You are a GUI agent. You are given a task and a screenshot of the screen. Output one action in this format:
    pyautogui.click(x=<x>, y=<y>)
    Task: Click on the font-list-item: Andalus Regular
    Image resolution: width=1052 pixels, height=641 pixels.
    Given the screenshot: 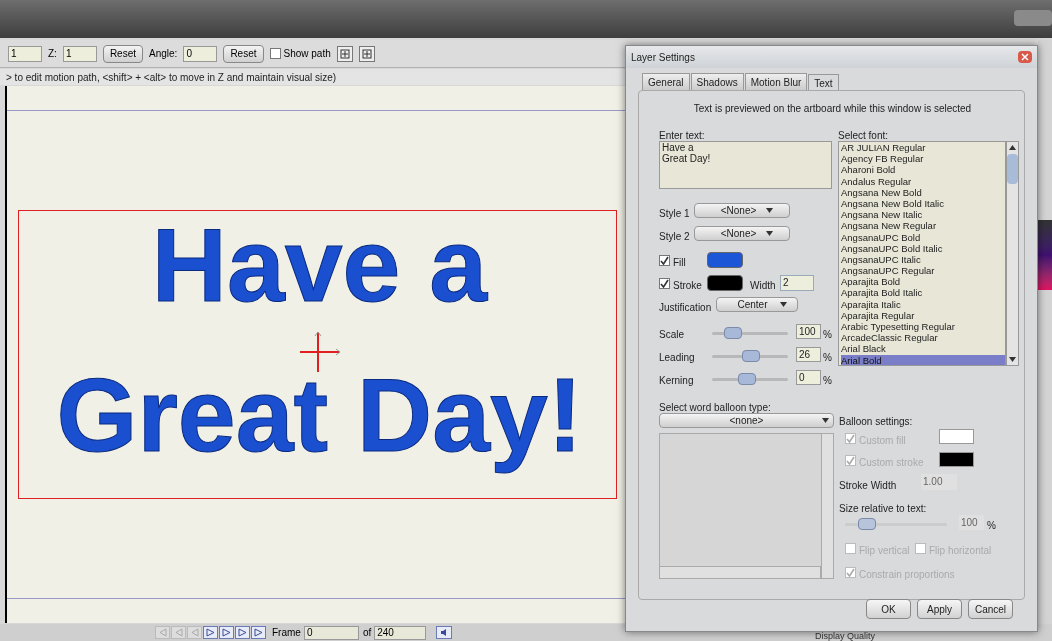 What is the action you would take?
    pyautogui.click(x=923, y=181)
    